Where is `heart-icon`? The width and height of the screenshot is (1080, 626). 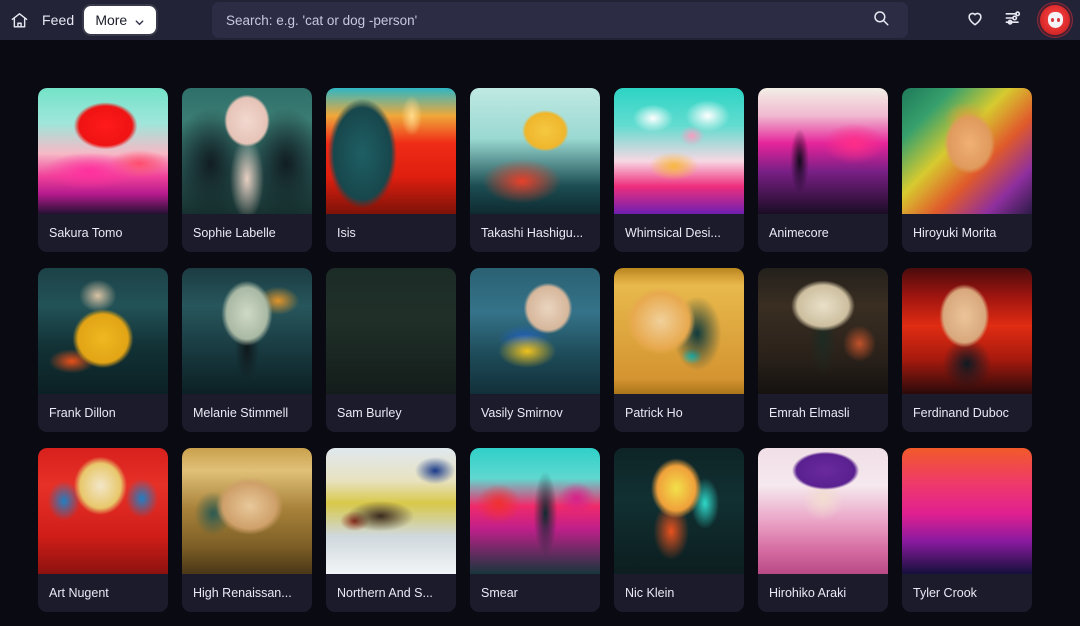
heart-icon is located at coordinates (975, 20).